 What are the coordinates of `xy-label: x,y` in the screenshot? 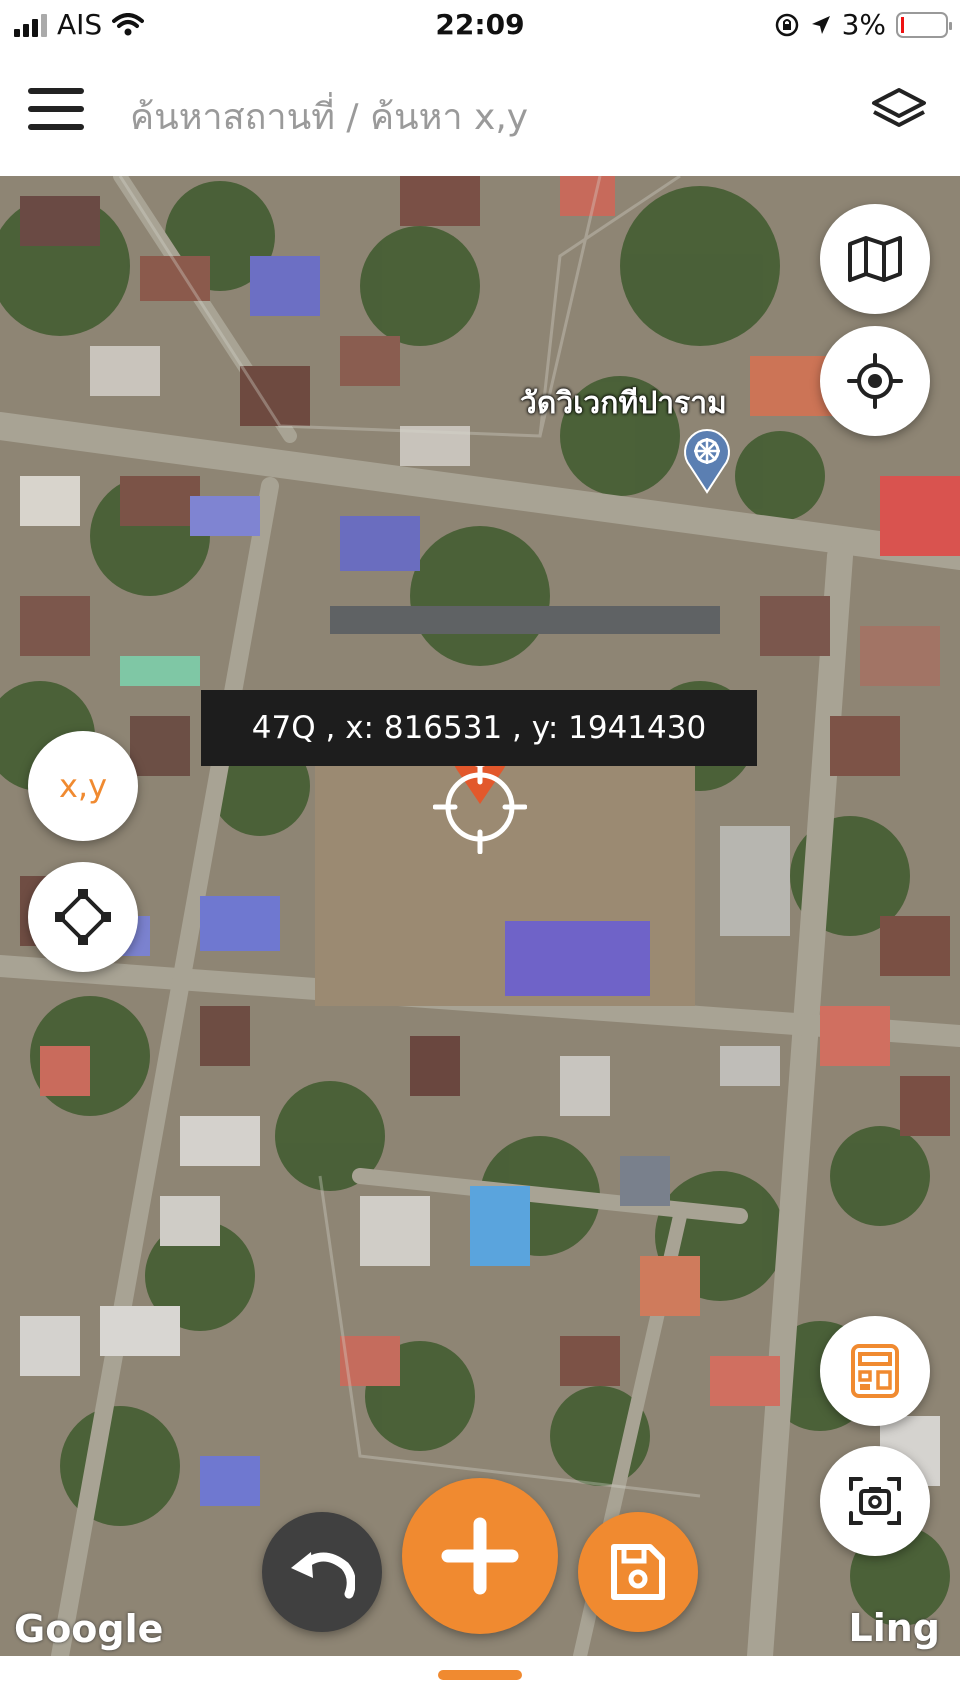 It's located at (83, 786).